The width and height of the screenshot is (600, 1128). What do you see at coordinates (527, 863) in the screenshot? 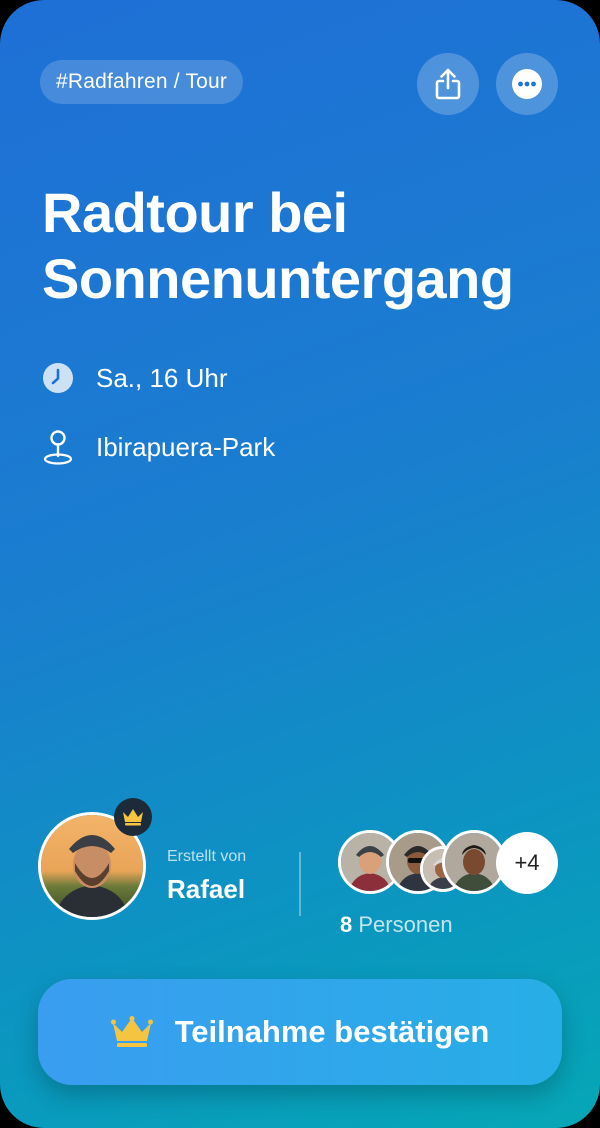
I see `more-participants-badge: +4` at bounding box center [527, 863].